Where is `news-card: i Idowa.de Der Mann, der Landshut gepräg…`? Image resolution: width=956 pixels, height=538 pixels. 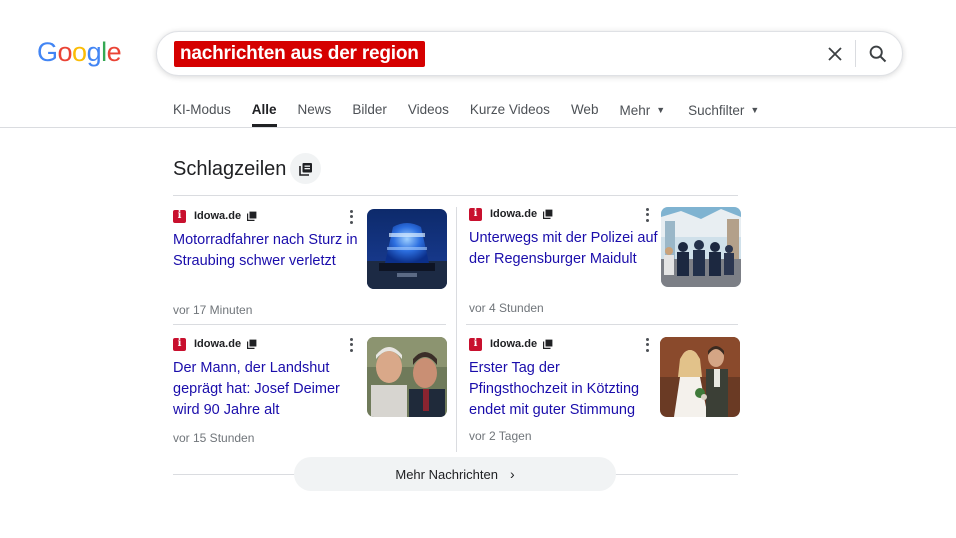 news-card: i Idowa.de Der Mann, der Landshut gepräg… is located at coordinates (310, 393).